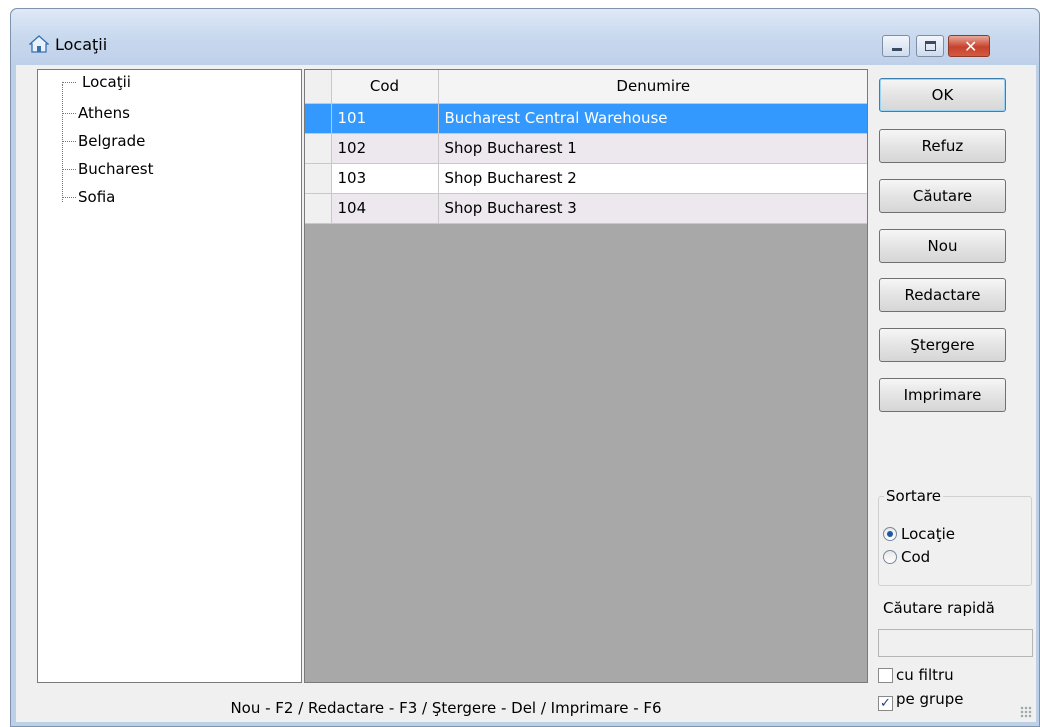  Describe the element at coordinates (897, 49) in the screenshot. I see `minimize-icon` at that location.